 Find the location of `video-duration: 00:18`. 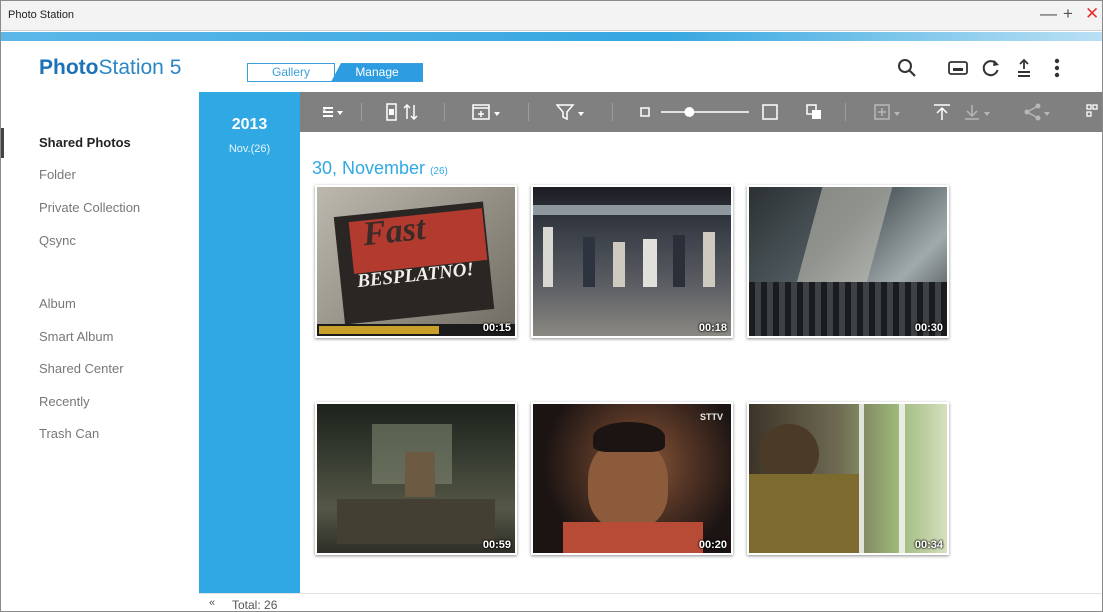

video-duration: 00:18 is located at coordinates (712, 328).